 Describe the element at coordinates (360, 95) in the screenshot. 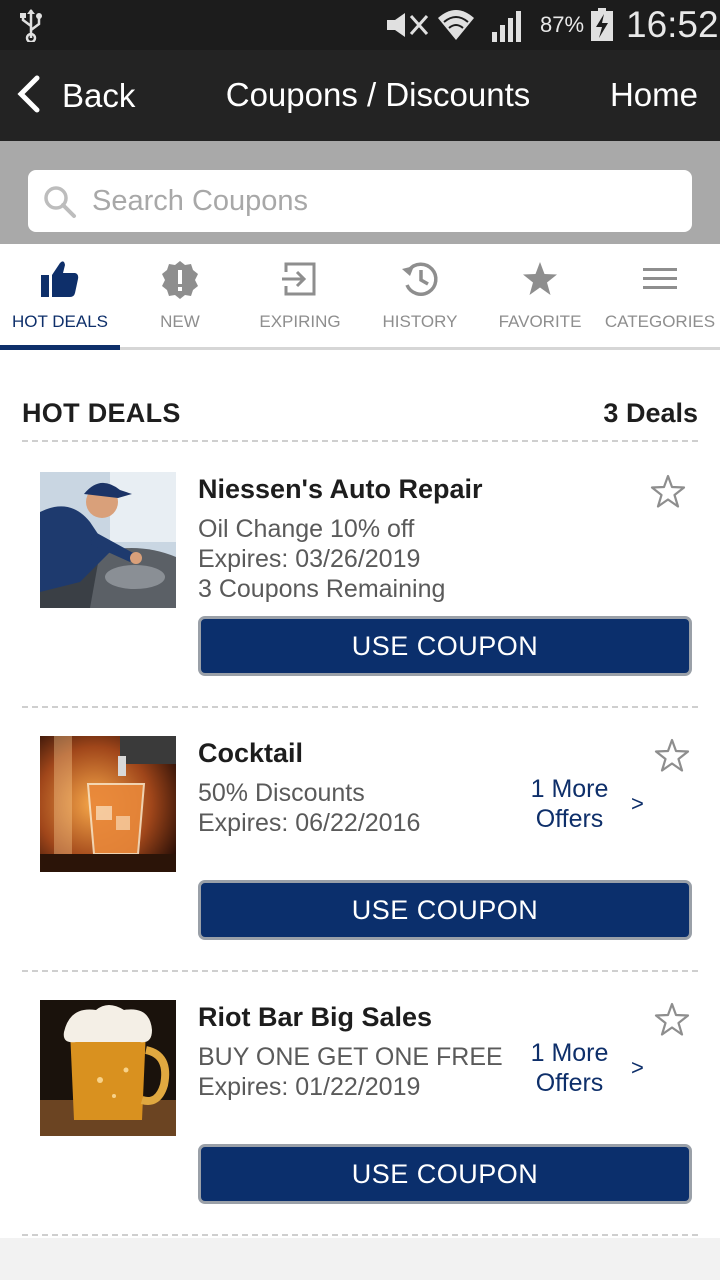

I see `nav-bar: Back Coupons / Discounts Home` at that location.